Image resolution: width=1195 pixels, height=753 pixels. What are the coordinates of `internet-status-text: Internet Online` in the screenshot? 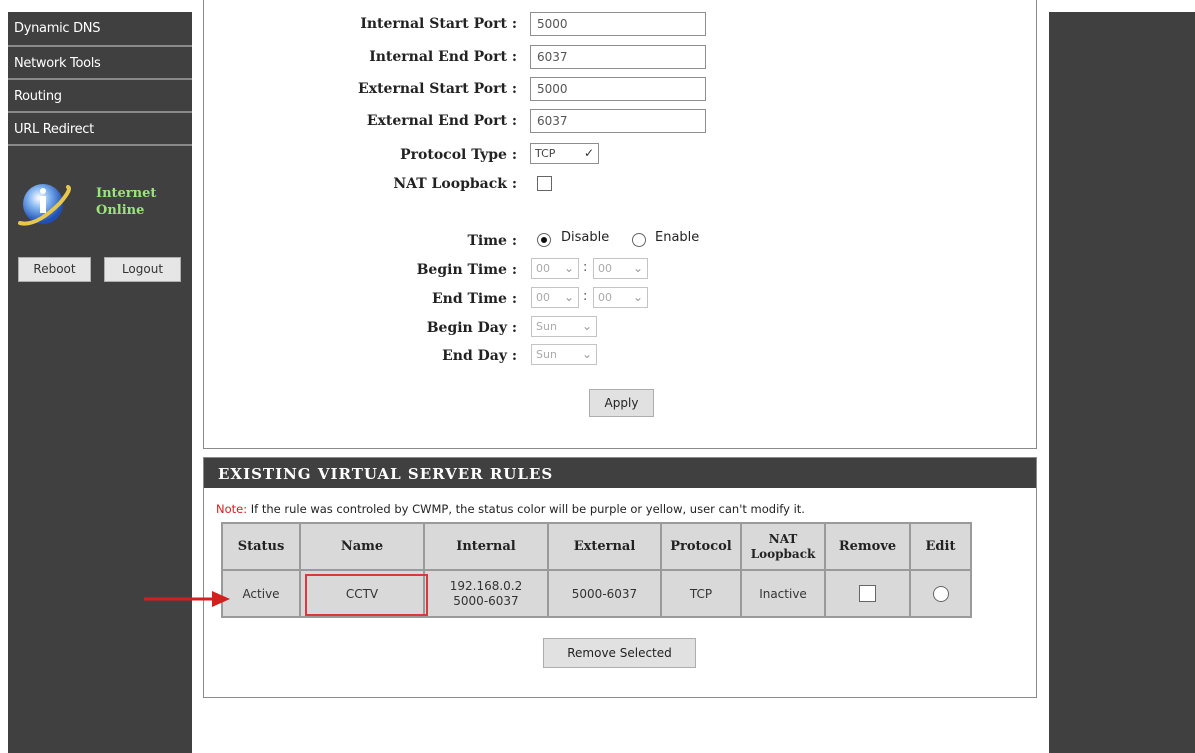 It's located at (126, 202).